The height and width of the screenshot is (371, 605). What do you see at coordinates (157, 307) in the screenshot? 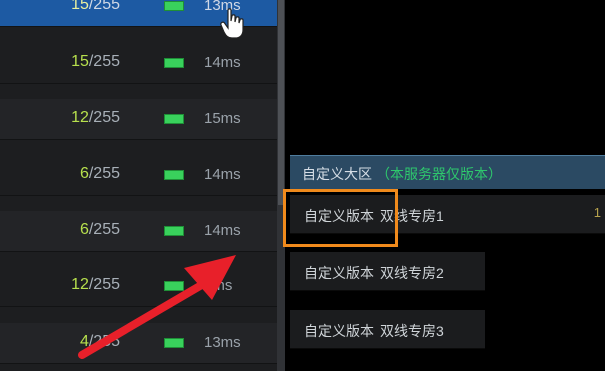
I see `red-arrow-icon` at bounding box center [157, 307].